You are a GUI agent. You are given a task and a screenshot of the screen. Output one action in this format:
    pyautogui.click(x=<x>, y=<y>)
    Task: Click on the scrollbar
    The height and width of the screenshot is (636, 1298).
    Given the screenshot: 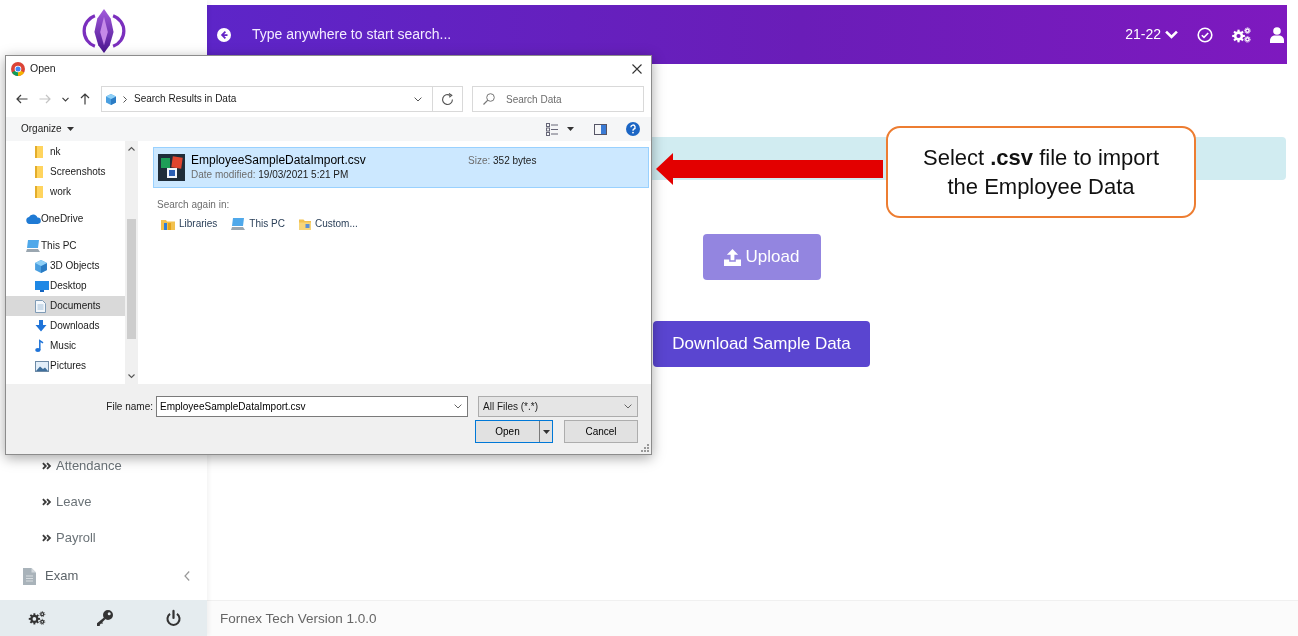 What is the action you would take?
    pyautogui.click(x=131, y=262)
    